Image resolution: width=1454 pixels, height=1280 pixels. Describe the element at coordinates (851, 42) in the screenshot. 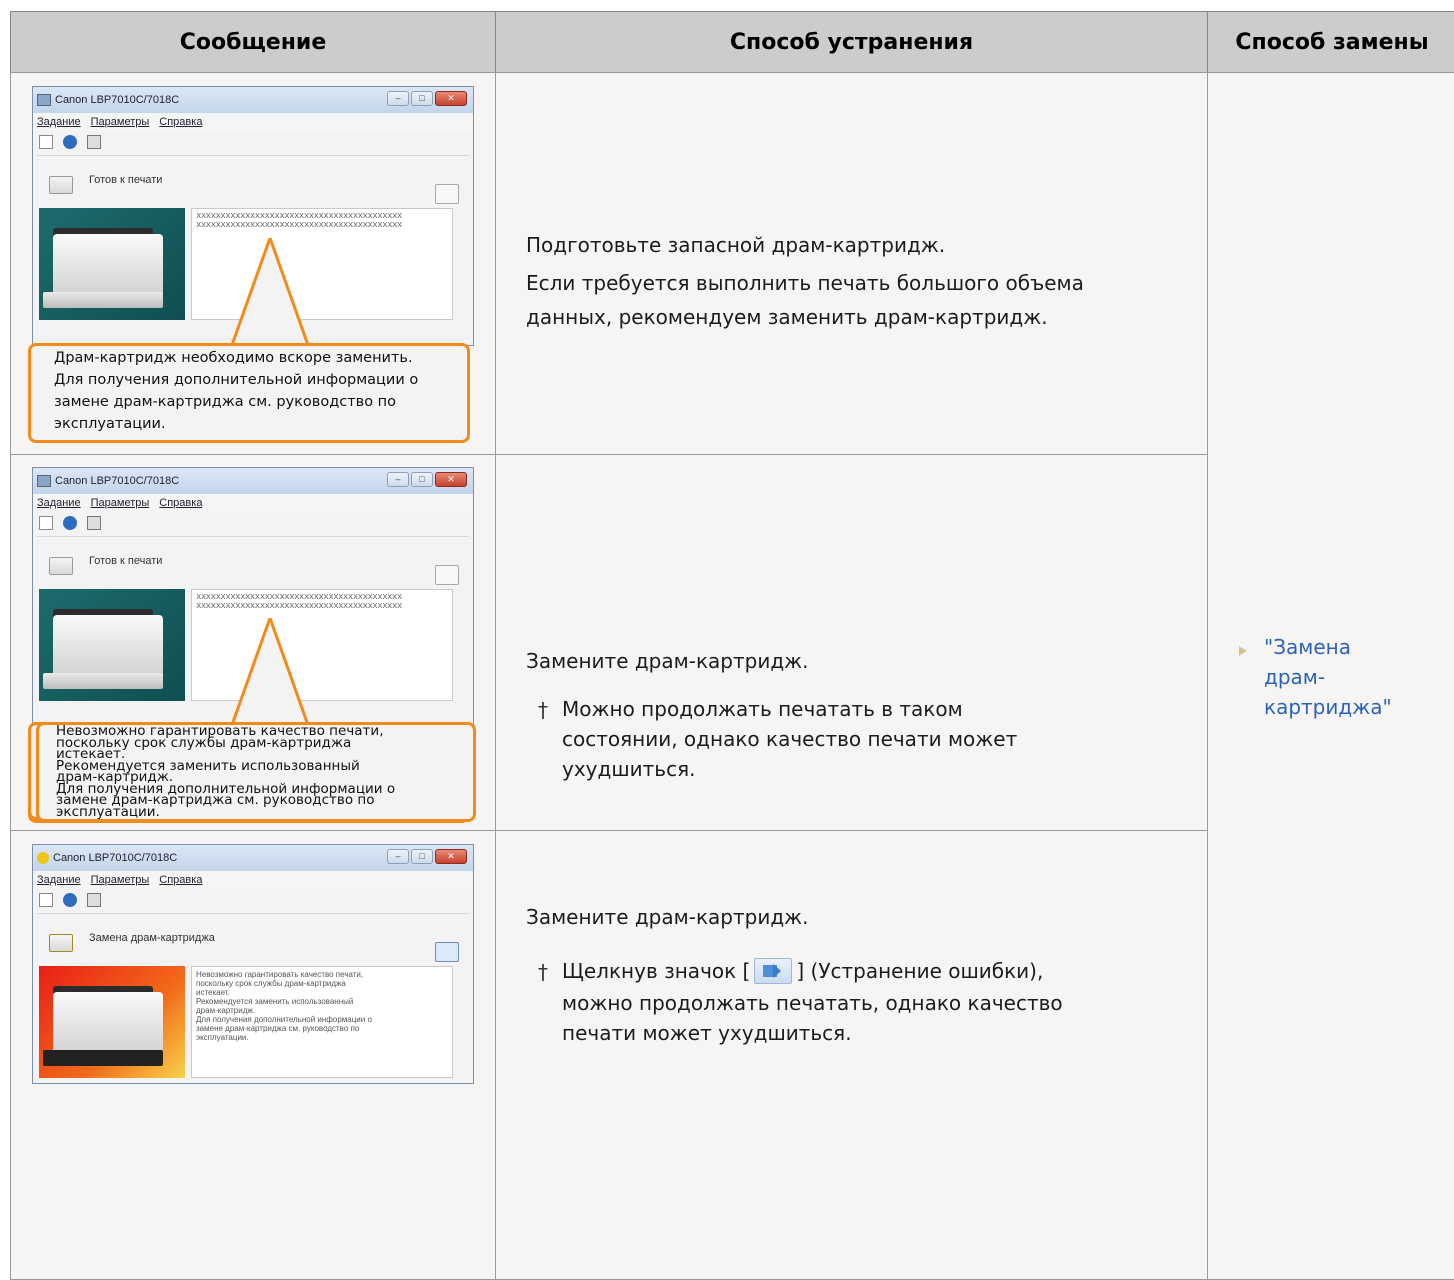

I see `header-solution: Способ устранения` at that location.